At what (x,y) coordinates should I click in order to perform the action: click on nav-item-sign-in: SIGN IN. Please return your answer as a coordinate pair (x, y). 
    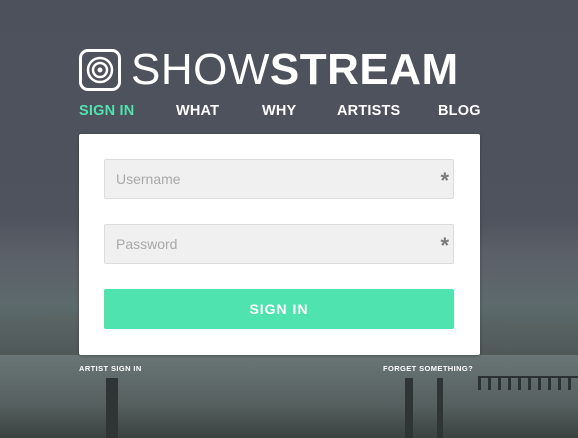
    Looking at the image, I should click on (106, 111).